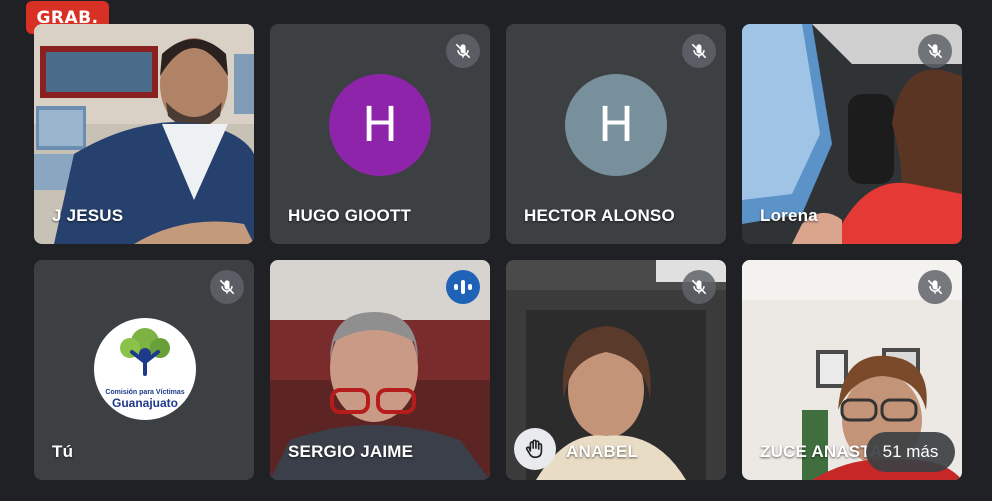 This screenshot has width=992, height=501. I want to click on raised-hand-icon, so click(535, 449).